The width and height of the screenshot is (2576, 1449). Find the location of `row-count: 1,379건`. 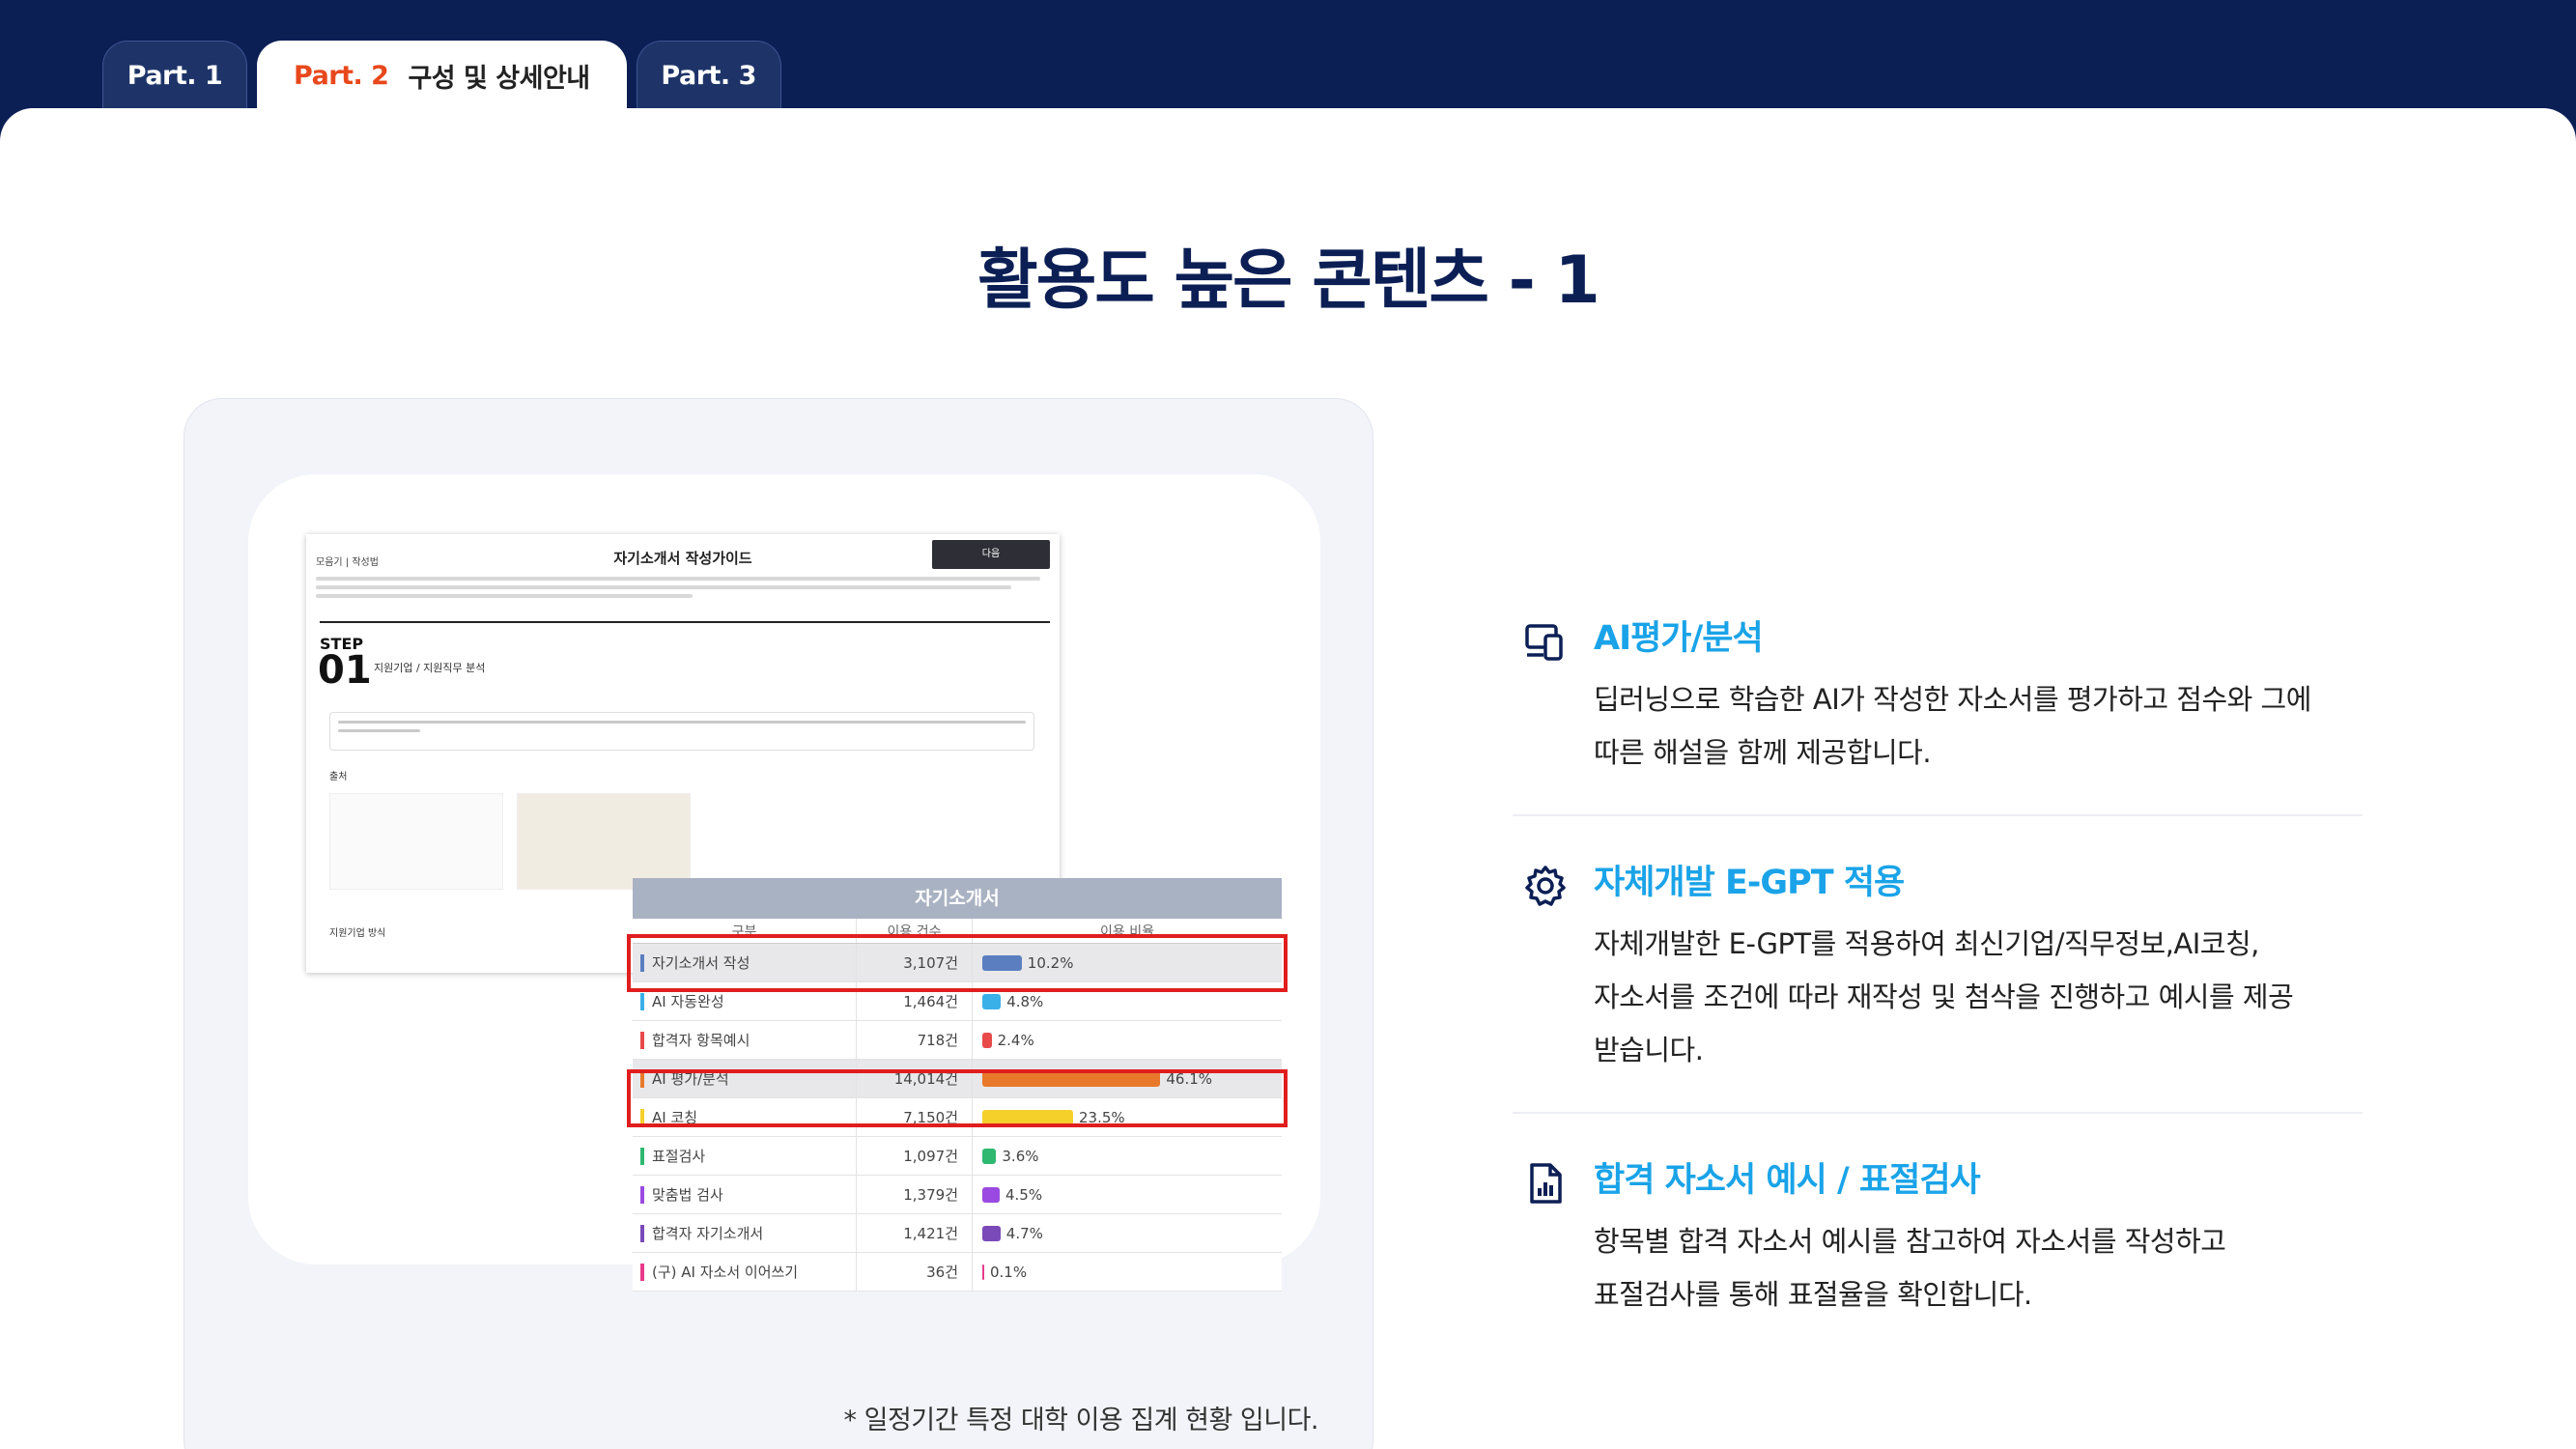

row-count: 1,379건 is located at coordinates (915, 1194).